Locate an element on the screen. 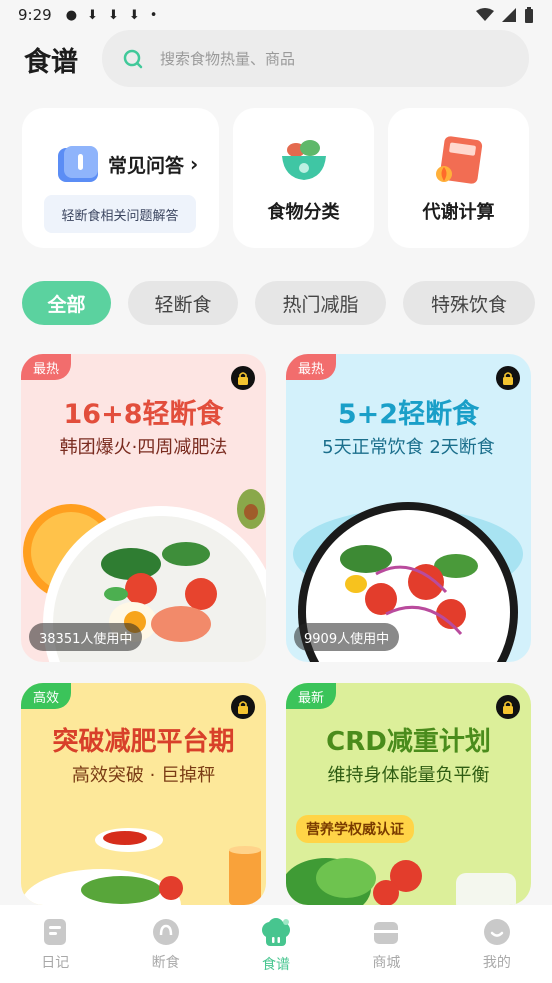 Image resolution: width=552 pixels, height=983 pixels. faq-subtitle: 轻断食相关问题解答 is located at coordinates (120, 214).